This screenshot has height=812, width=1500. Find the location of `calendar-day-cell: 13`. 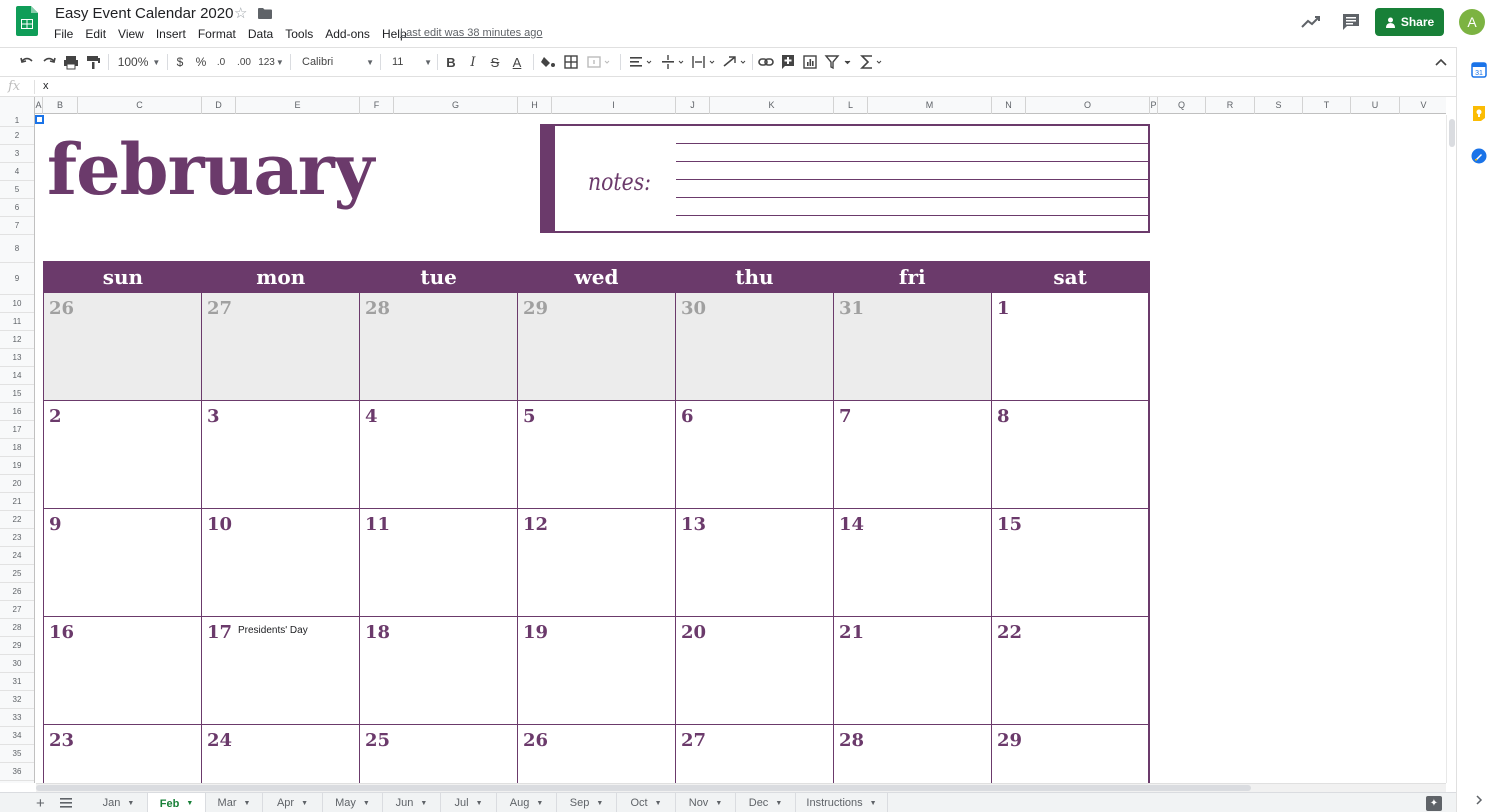

calendar-day-cell: 13 is located at coordinates (755, 563).